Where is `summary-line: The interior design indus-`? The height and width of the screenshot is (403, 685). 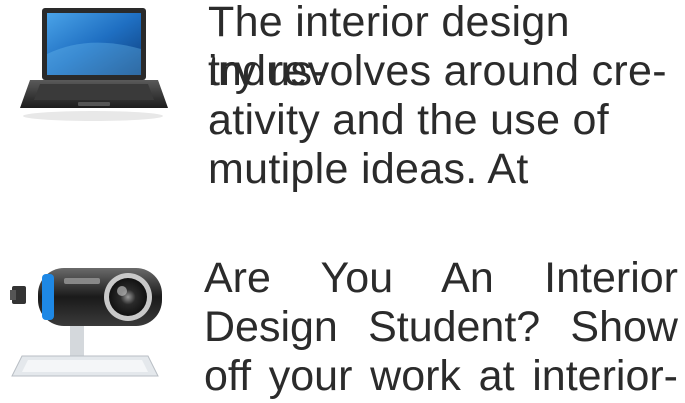 summary-line: The interior design indus- is located at coordinates (389, 47).